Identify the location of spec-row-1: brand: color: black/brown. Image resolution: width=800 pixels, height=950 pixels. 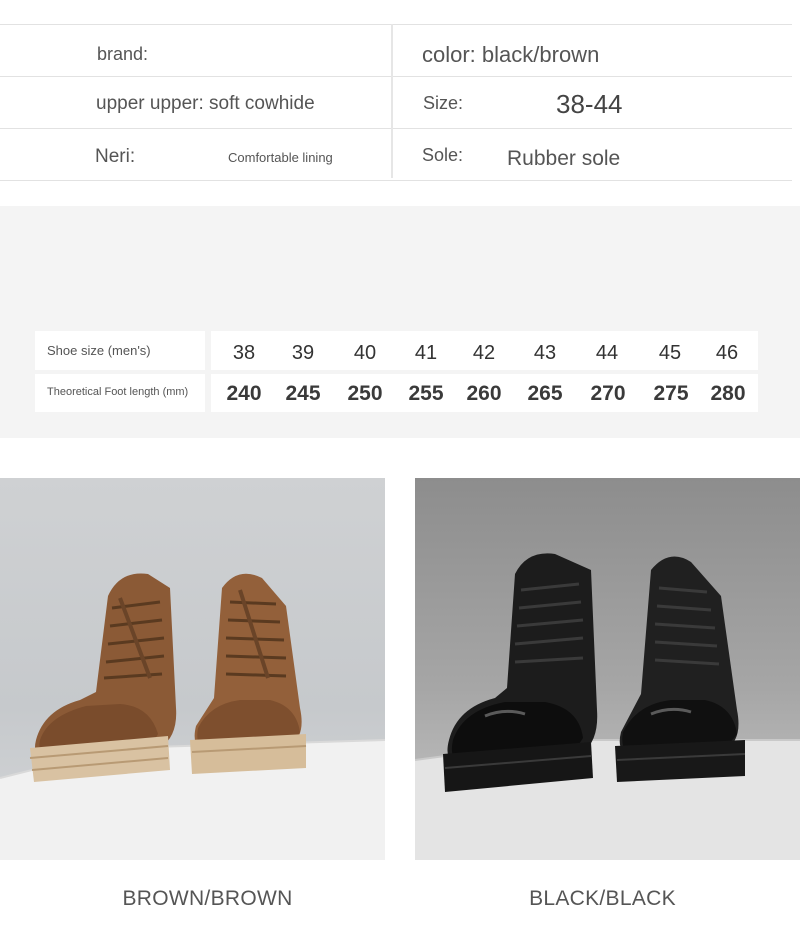
(396, 50).